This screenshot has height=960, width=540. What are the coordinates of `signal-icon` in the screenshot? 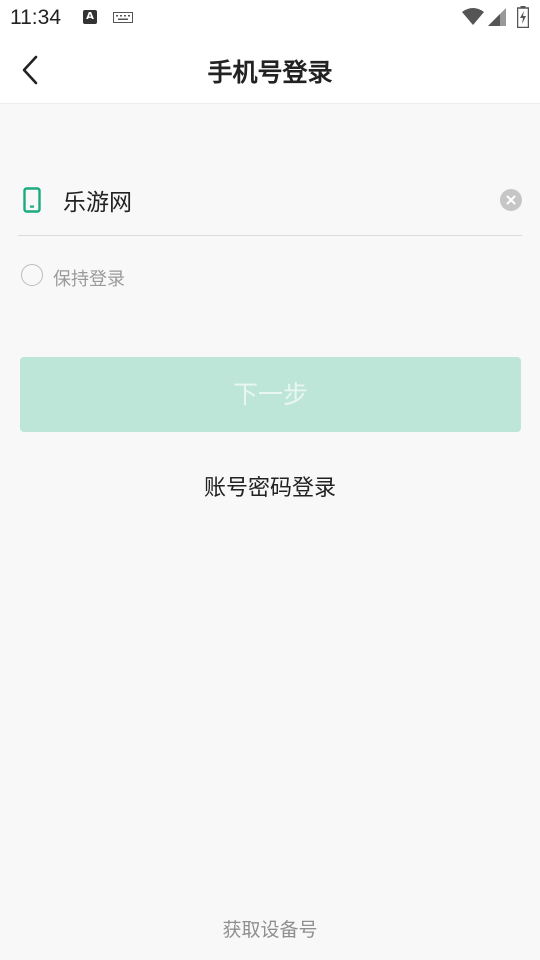 It's located at (497, 17).